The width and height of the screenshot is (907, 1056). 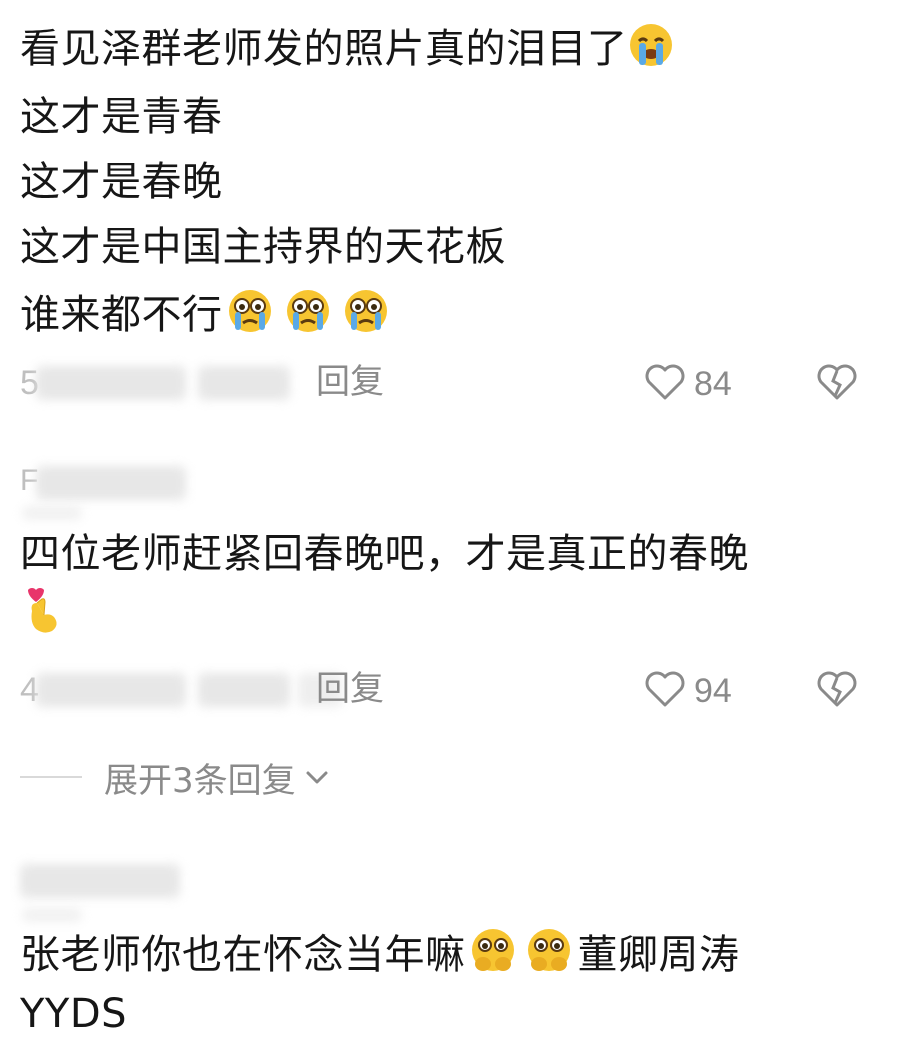 What do you see at coordinates (200, 780) in the screenshot?
I see `expand-replies-label: 展开3条回复` at bounding box center [200, 780].